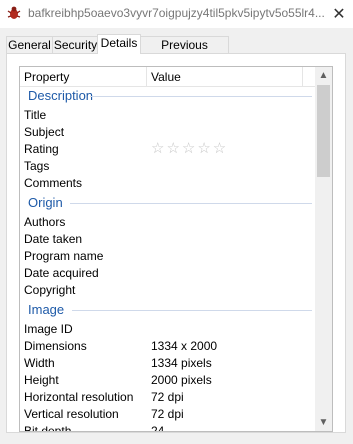 The height and width of the screenshot is (444, 353). What do you see at coordinates (63, 256) in the screenshot?
I see `property-program-name: Program name` at bounding box center [63, 256].